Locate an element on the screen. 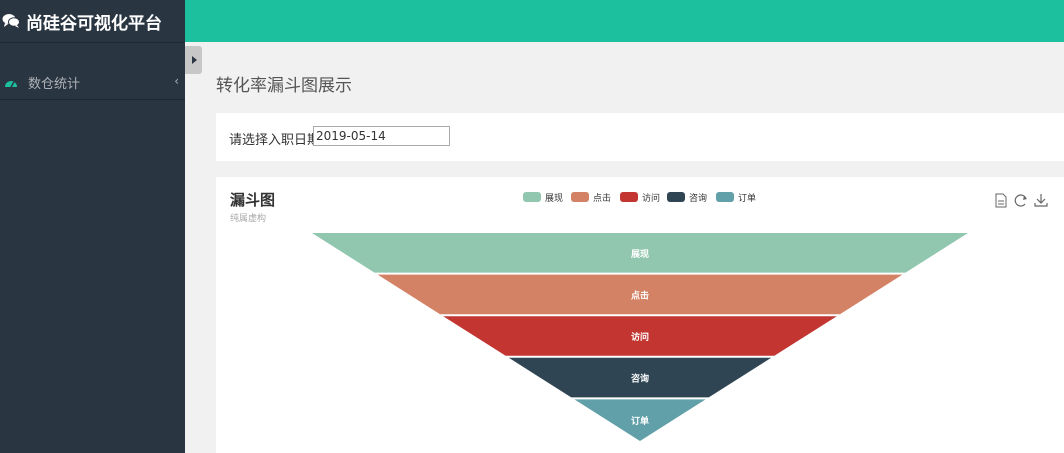  sidebar-item-label: 数仓统计 is located at coordinates (54, 84).